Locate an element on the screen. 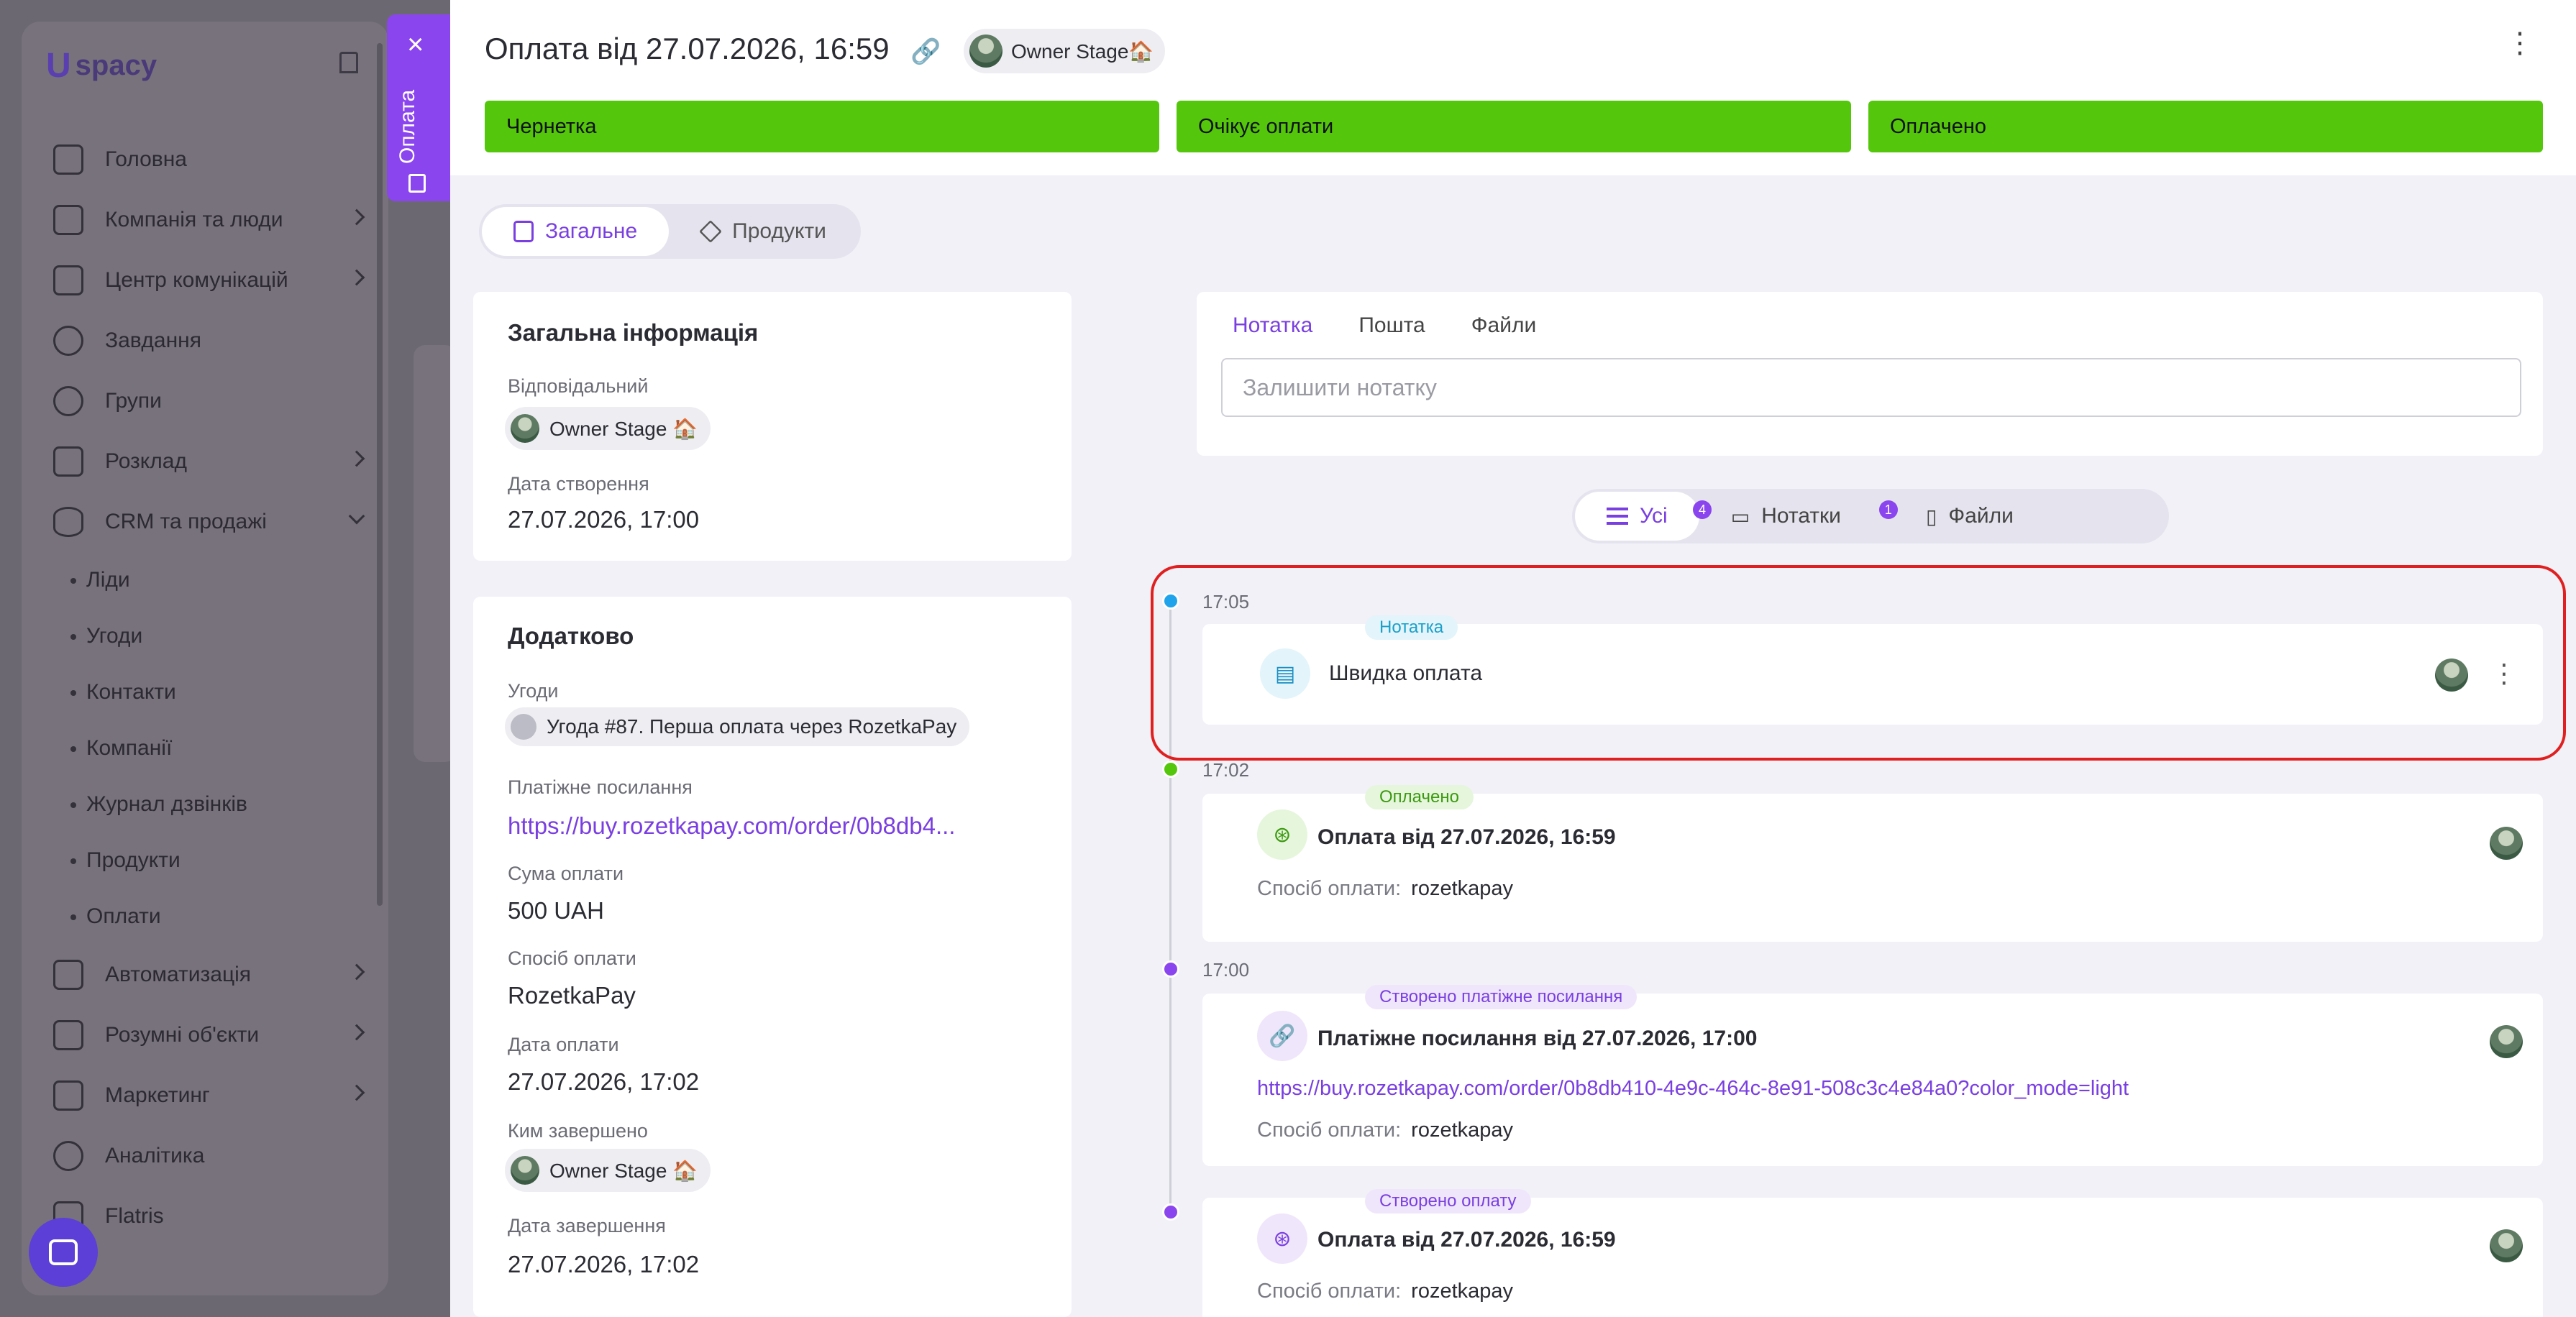 The image size is (2576, 1317). list-icon is located at coordinates (1617, 516).